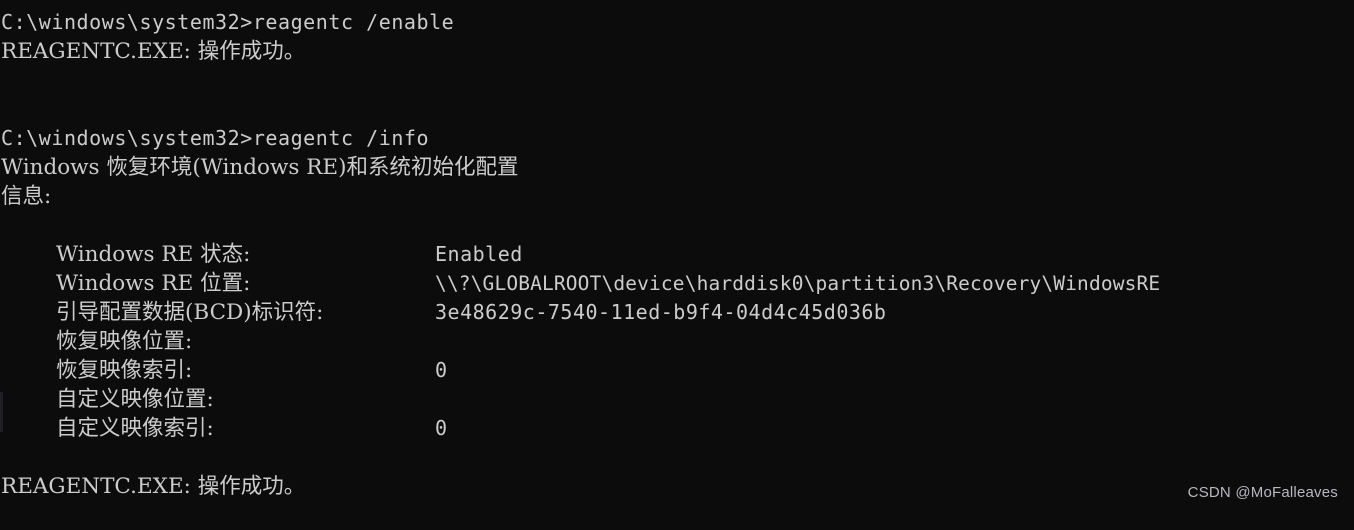 The width and height of the screenshot is (1354, 530). What do you see at coordinates (153, 283) in the screenshot?
I see `detail-label: Windows RE 位置:` at bounding box center [153, 283].